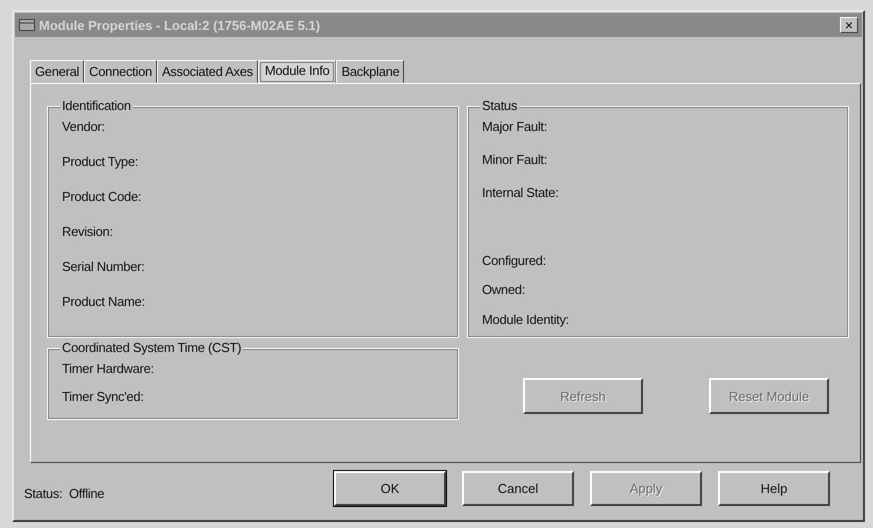 This screenshot has height=528, width=873. What do you see at coordinates (65, 493) in the screenshot?
I see `status-text: Status: Offline` at bounding box center [65, 493].